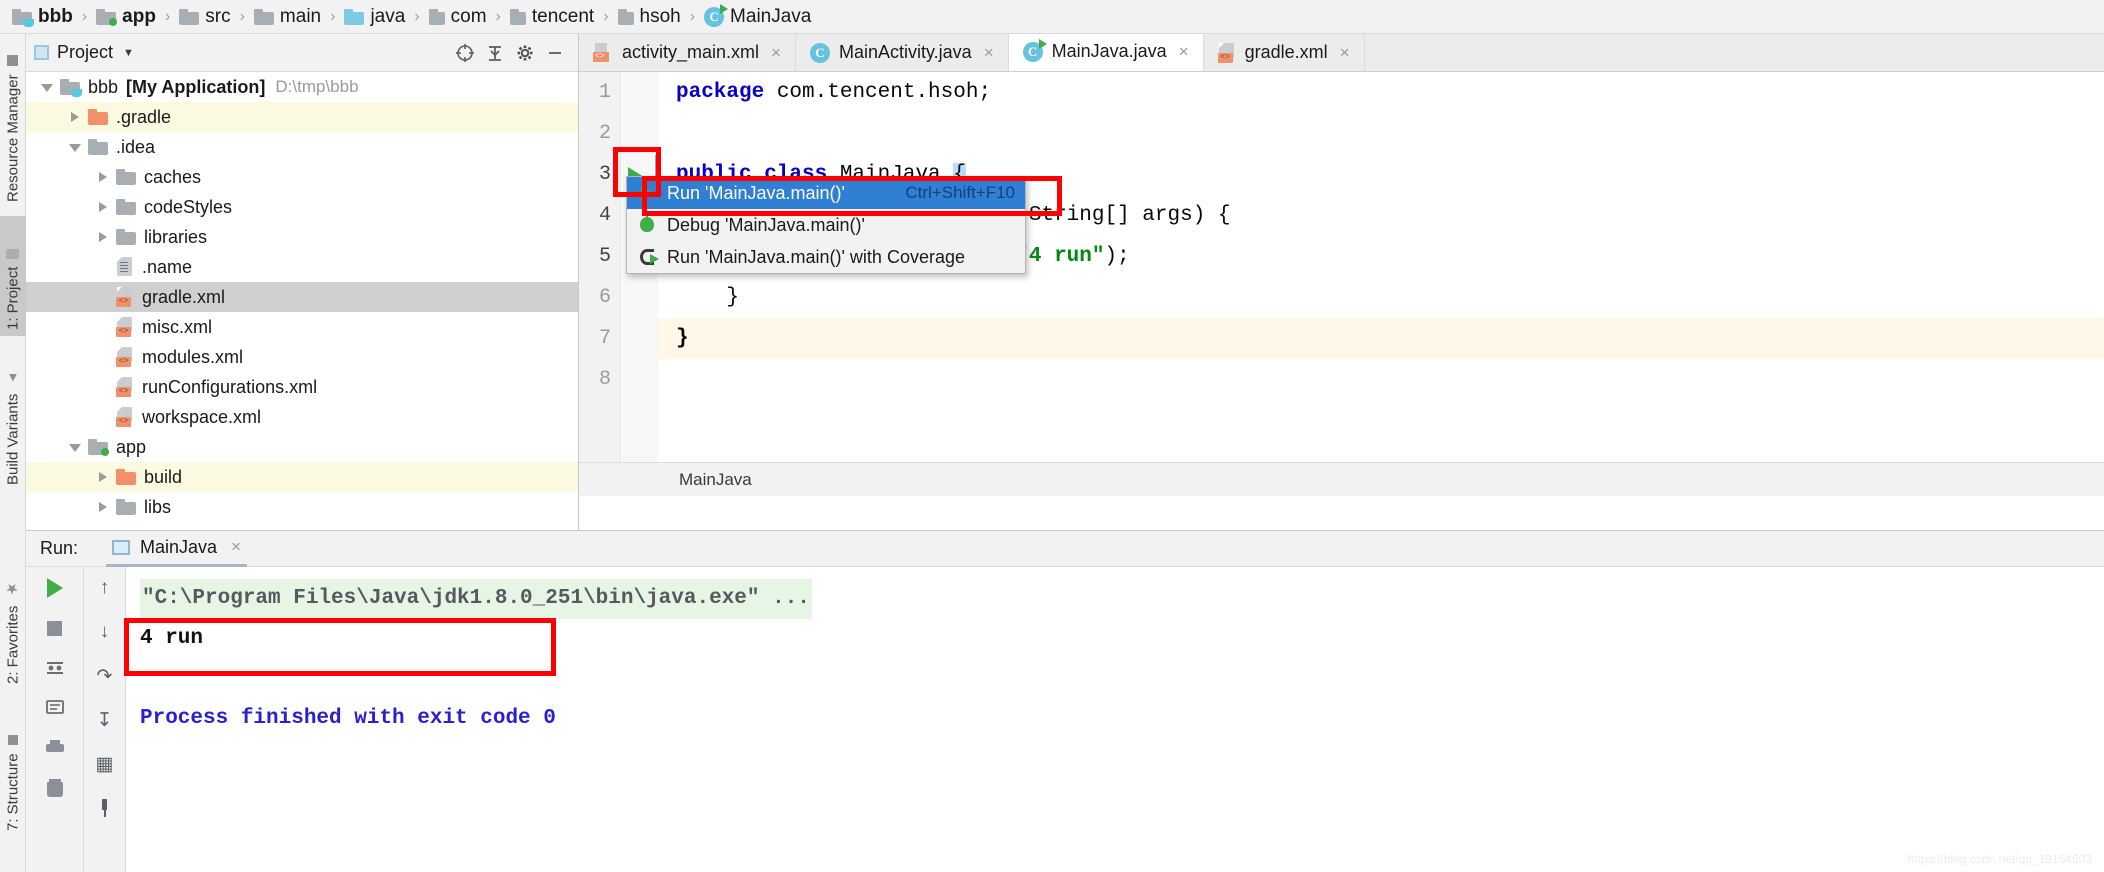 Image resolution: width=2104 pixels, height=872 pixels. Describe the element at coordinates (302, 267) in the screenshot. I see `tree-item-name-file: .name` at that location.